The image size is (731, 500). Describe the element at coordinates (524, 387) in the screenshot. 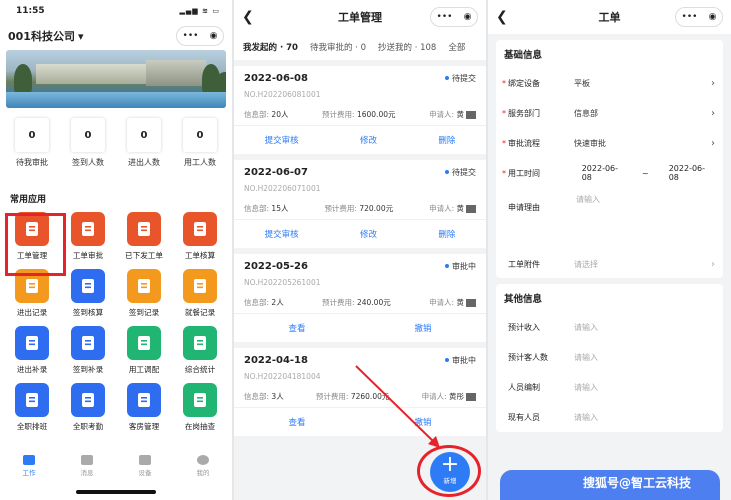

I see `field-label: 人员编制` at that location.